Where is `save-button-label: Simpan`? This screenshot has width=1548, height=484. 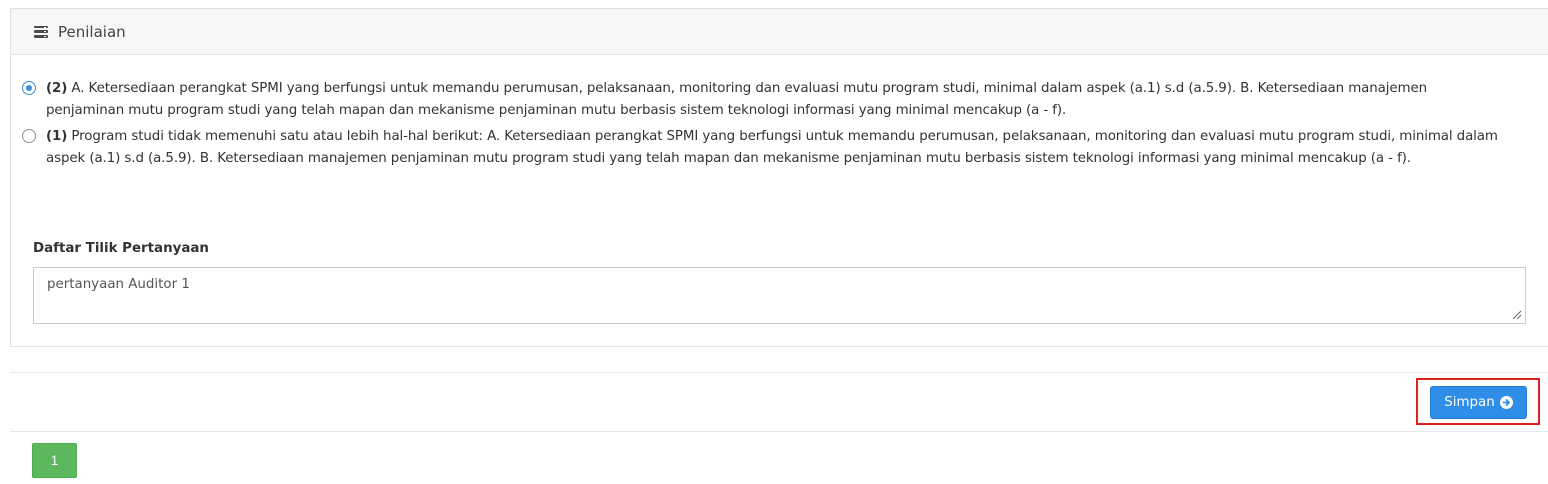 save-button-label: Simpan is located at coordinates (1469, 402).